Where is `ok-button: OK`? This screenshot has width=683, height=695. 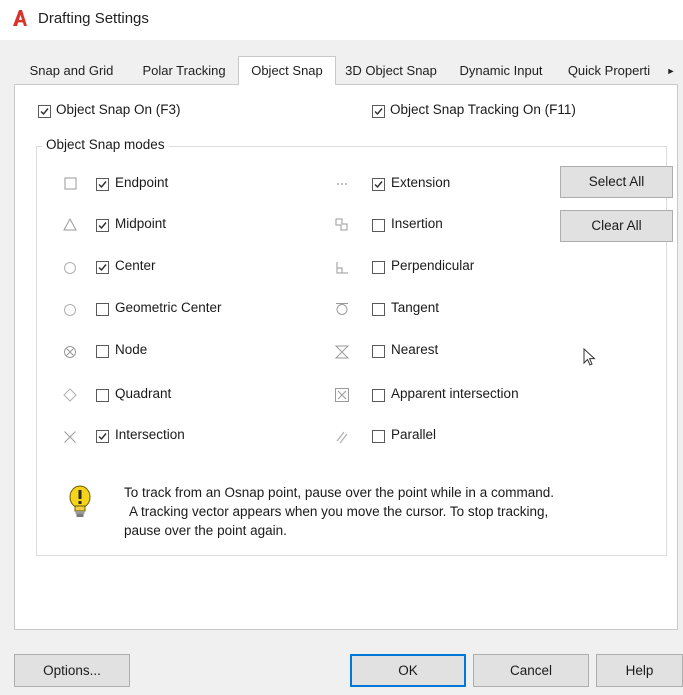
ok-button: OK is located at coordinates (408, 670).